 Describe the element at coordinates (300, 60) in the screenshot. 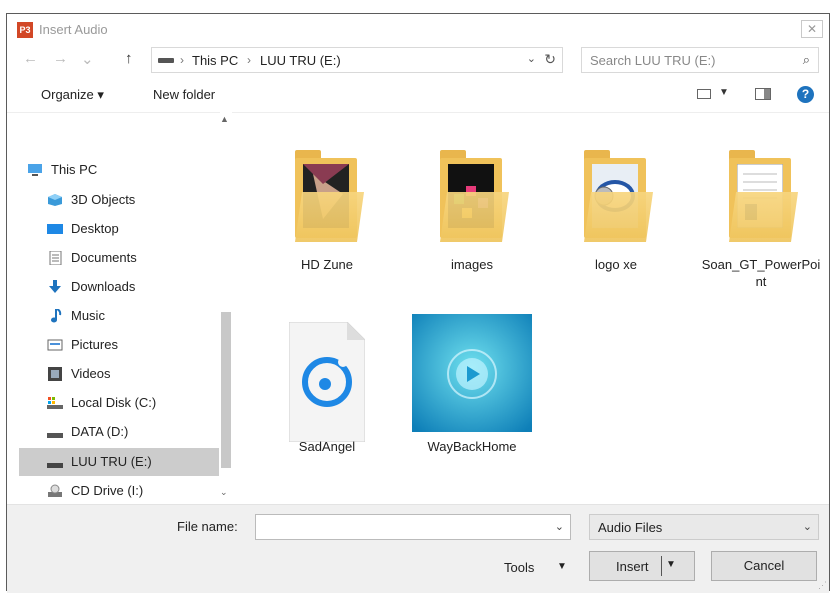

I see `breadcrumb-luu-tru: LUU TRU (E:)` at that location.